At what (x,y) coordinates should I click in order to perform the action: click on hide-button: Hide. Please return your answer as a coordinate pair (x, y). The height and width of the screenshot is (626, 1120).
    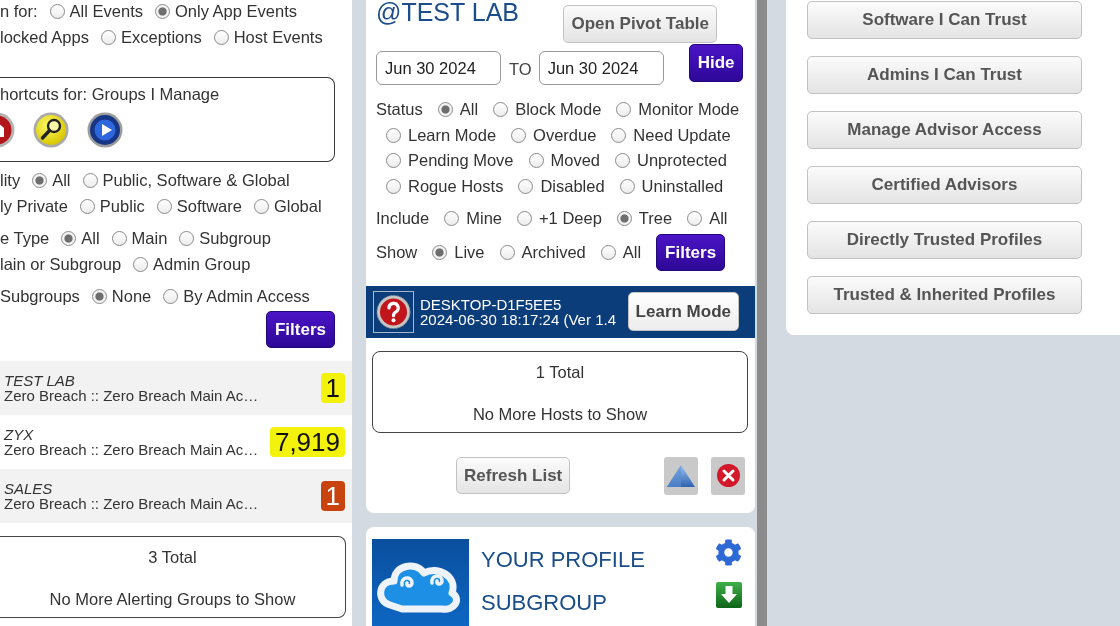
    Looking at the image, I should click on (716, 63).